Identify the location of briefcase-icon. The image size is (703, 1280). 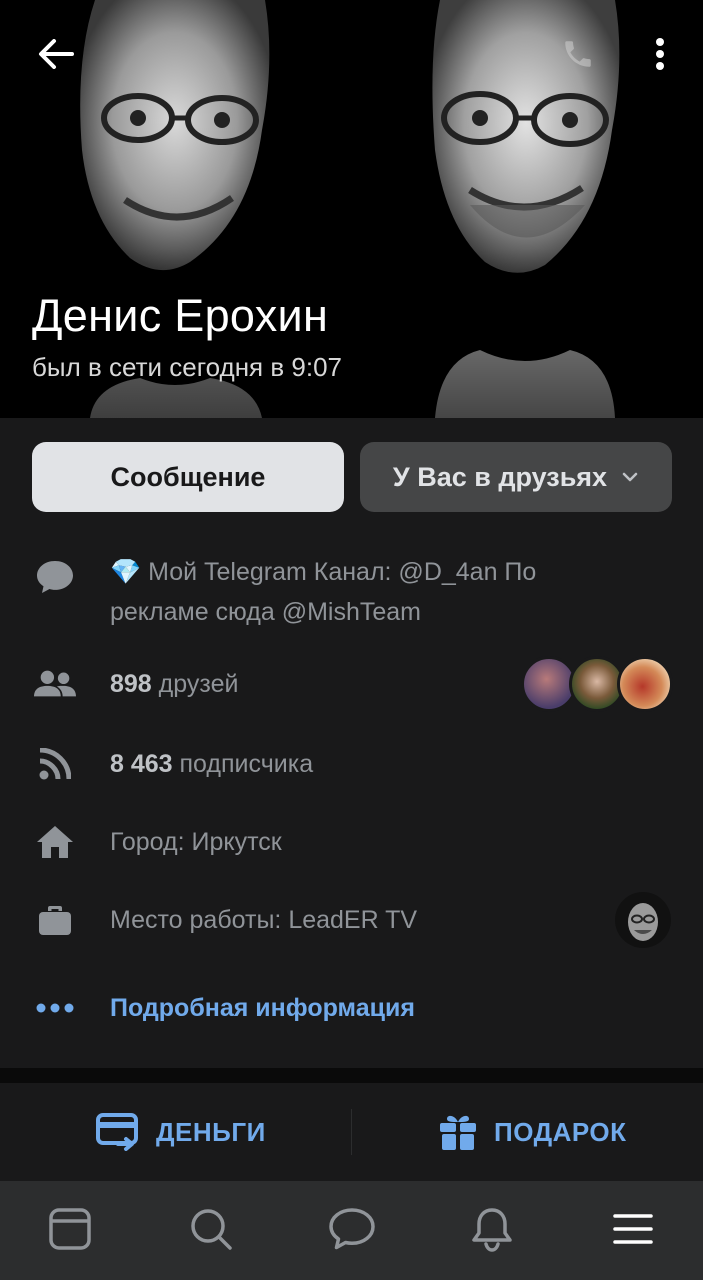
(55, 920).